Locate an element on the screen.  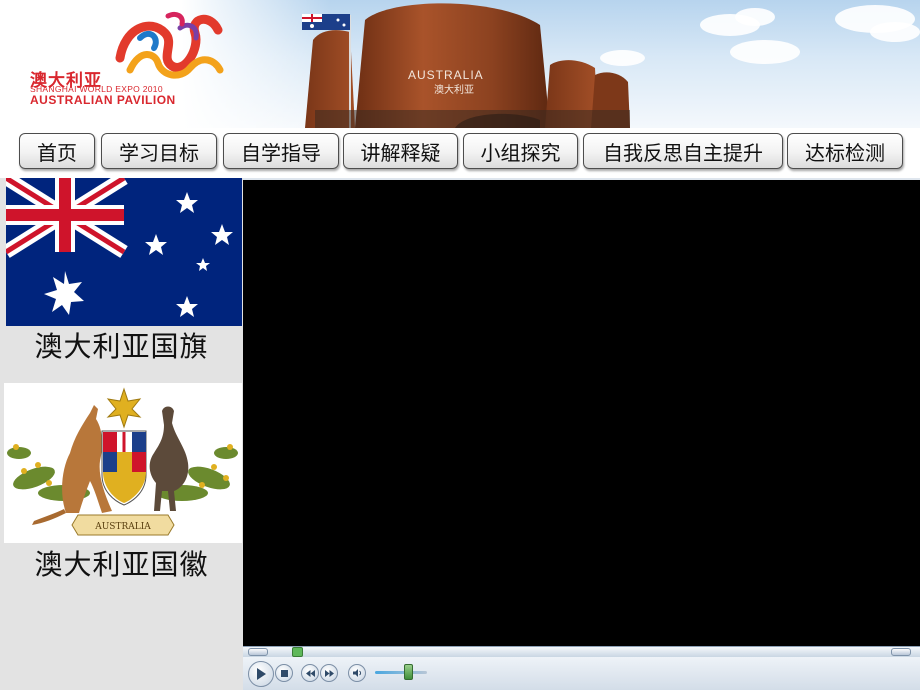
nav-label: 自学指导 is located at coordinates (281, 152).